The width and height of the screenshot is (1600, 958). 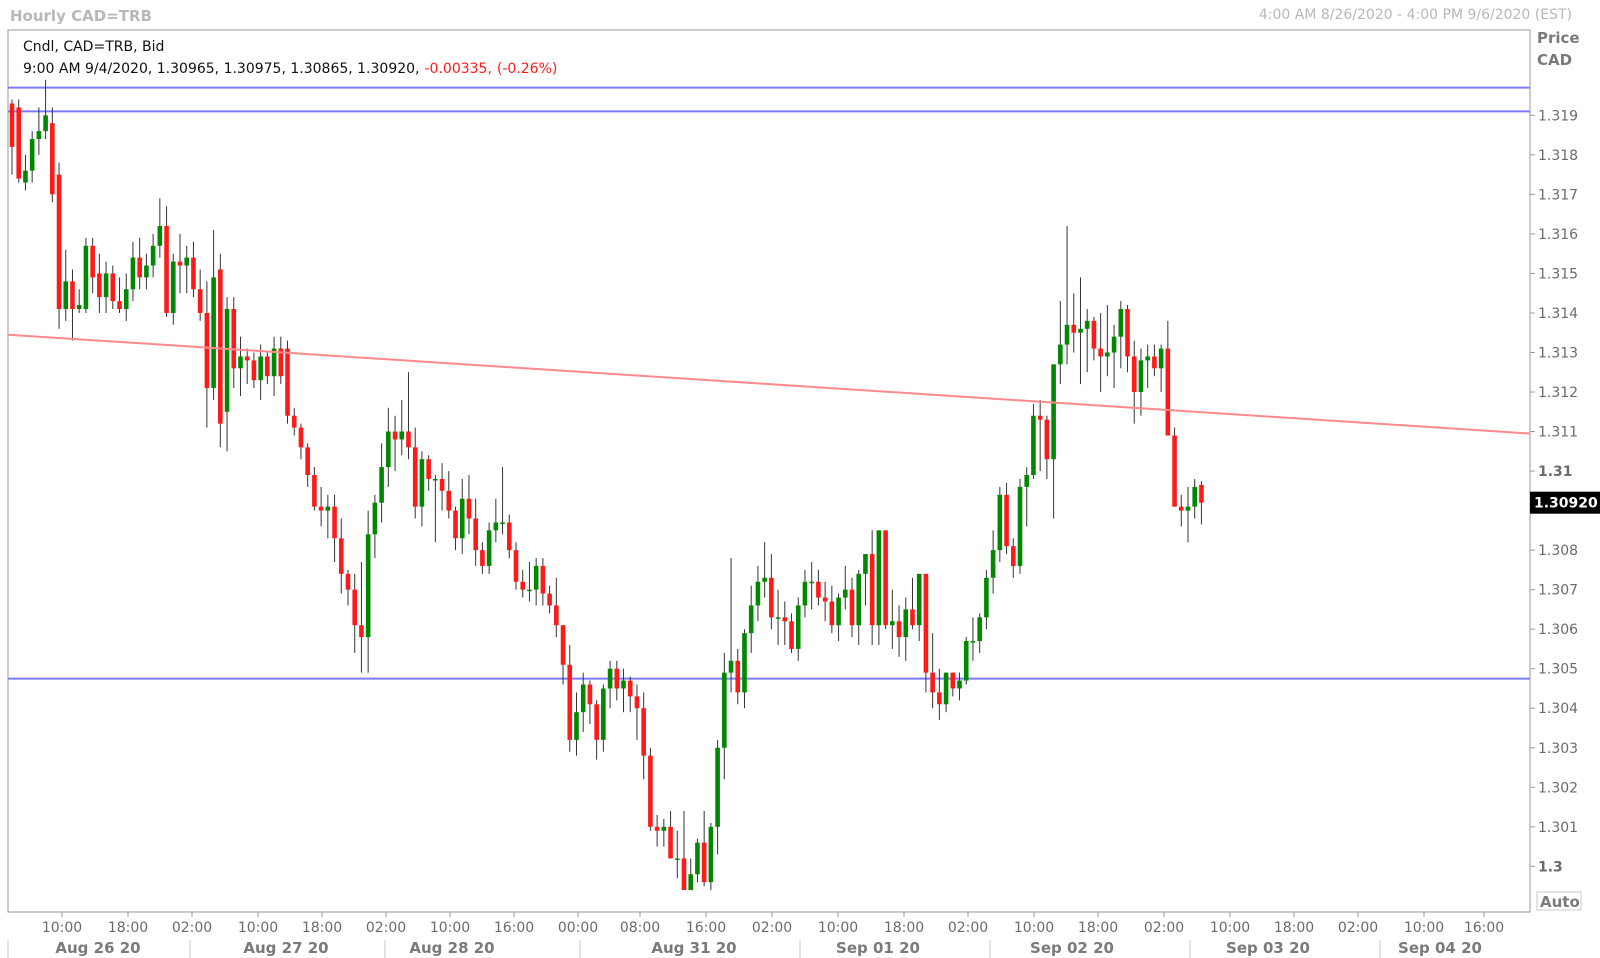 I want to click on price-tick-label: 1.305, so click(x=1558, y=670).